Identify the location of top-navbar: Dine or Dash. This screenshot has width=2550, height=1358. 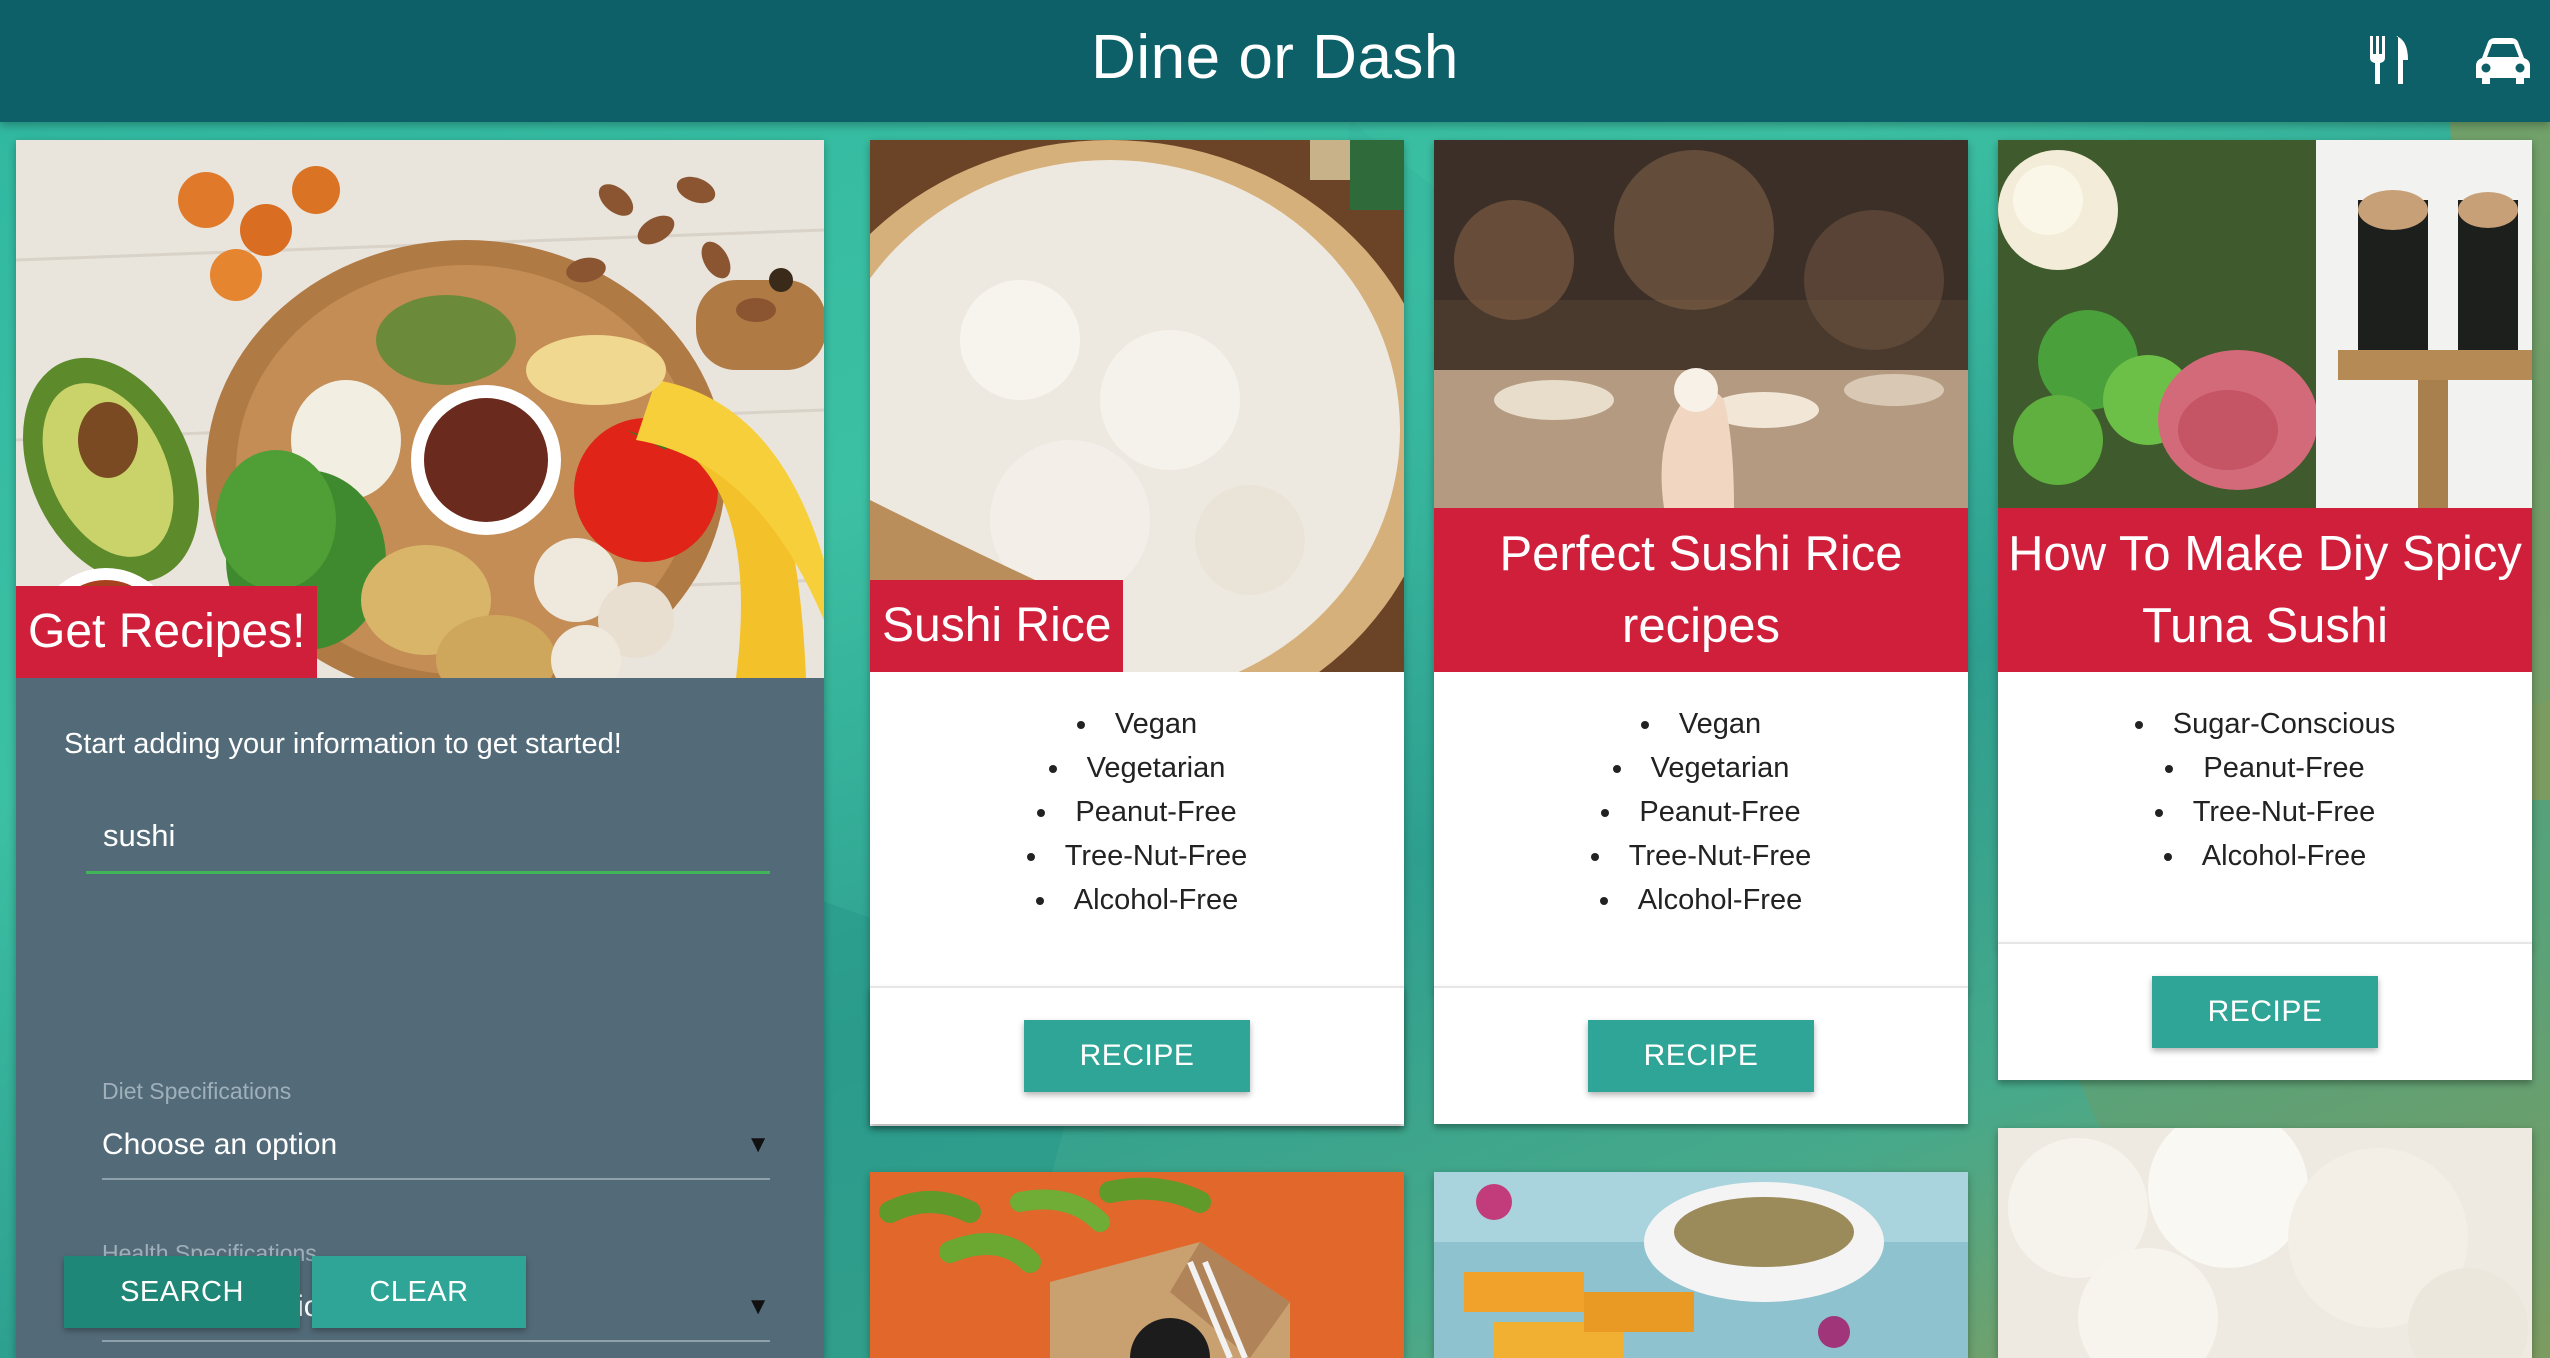
(1275, 61).